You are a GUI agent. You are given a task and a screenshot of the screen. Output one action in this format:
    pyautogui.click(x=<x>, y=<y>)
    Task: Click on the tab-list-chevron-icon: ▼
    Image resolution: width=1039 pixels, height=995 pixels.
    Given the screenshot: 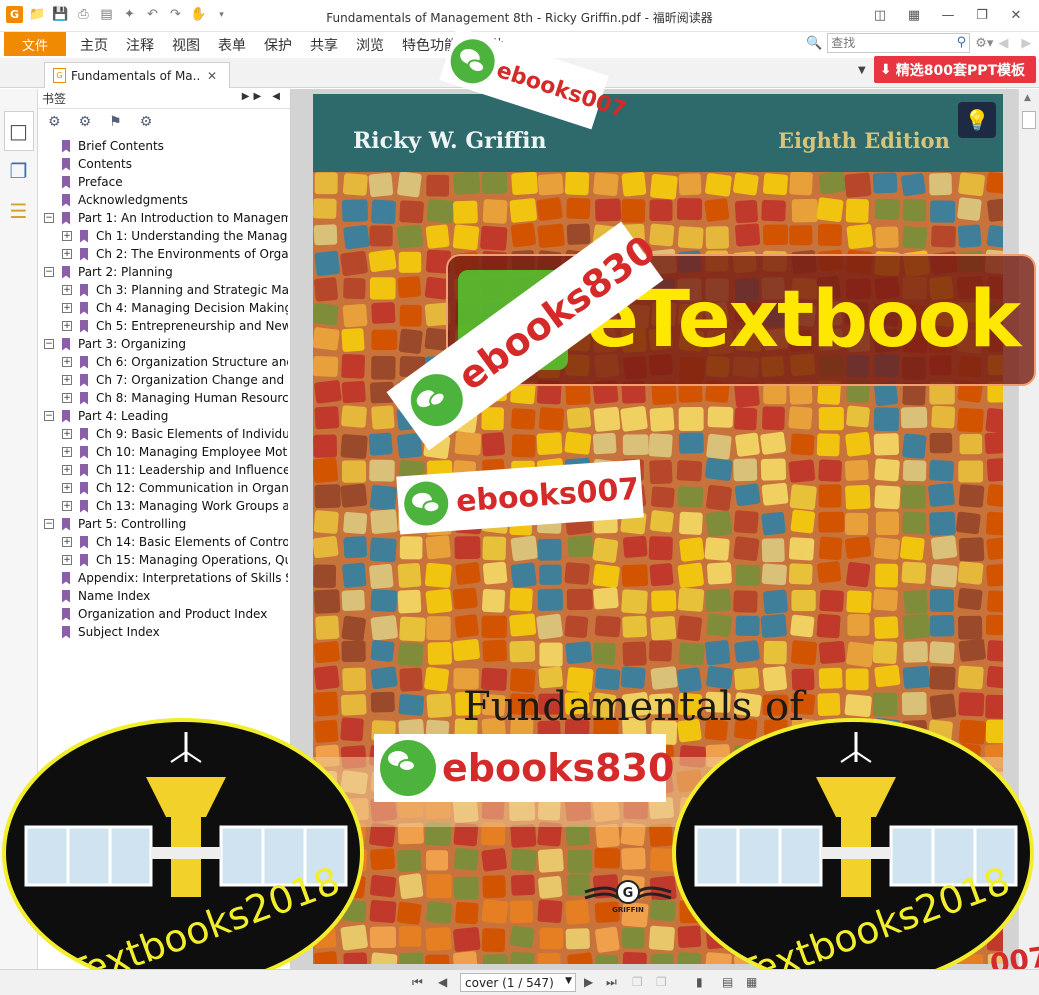 What is the action you would take?
    pyautogui.click(x=862, y=70)
    